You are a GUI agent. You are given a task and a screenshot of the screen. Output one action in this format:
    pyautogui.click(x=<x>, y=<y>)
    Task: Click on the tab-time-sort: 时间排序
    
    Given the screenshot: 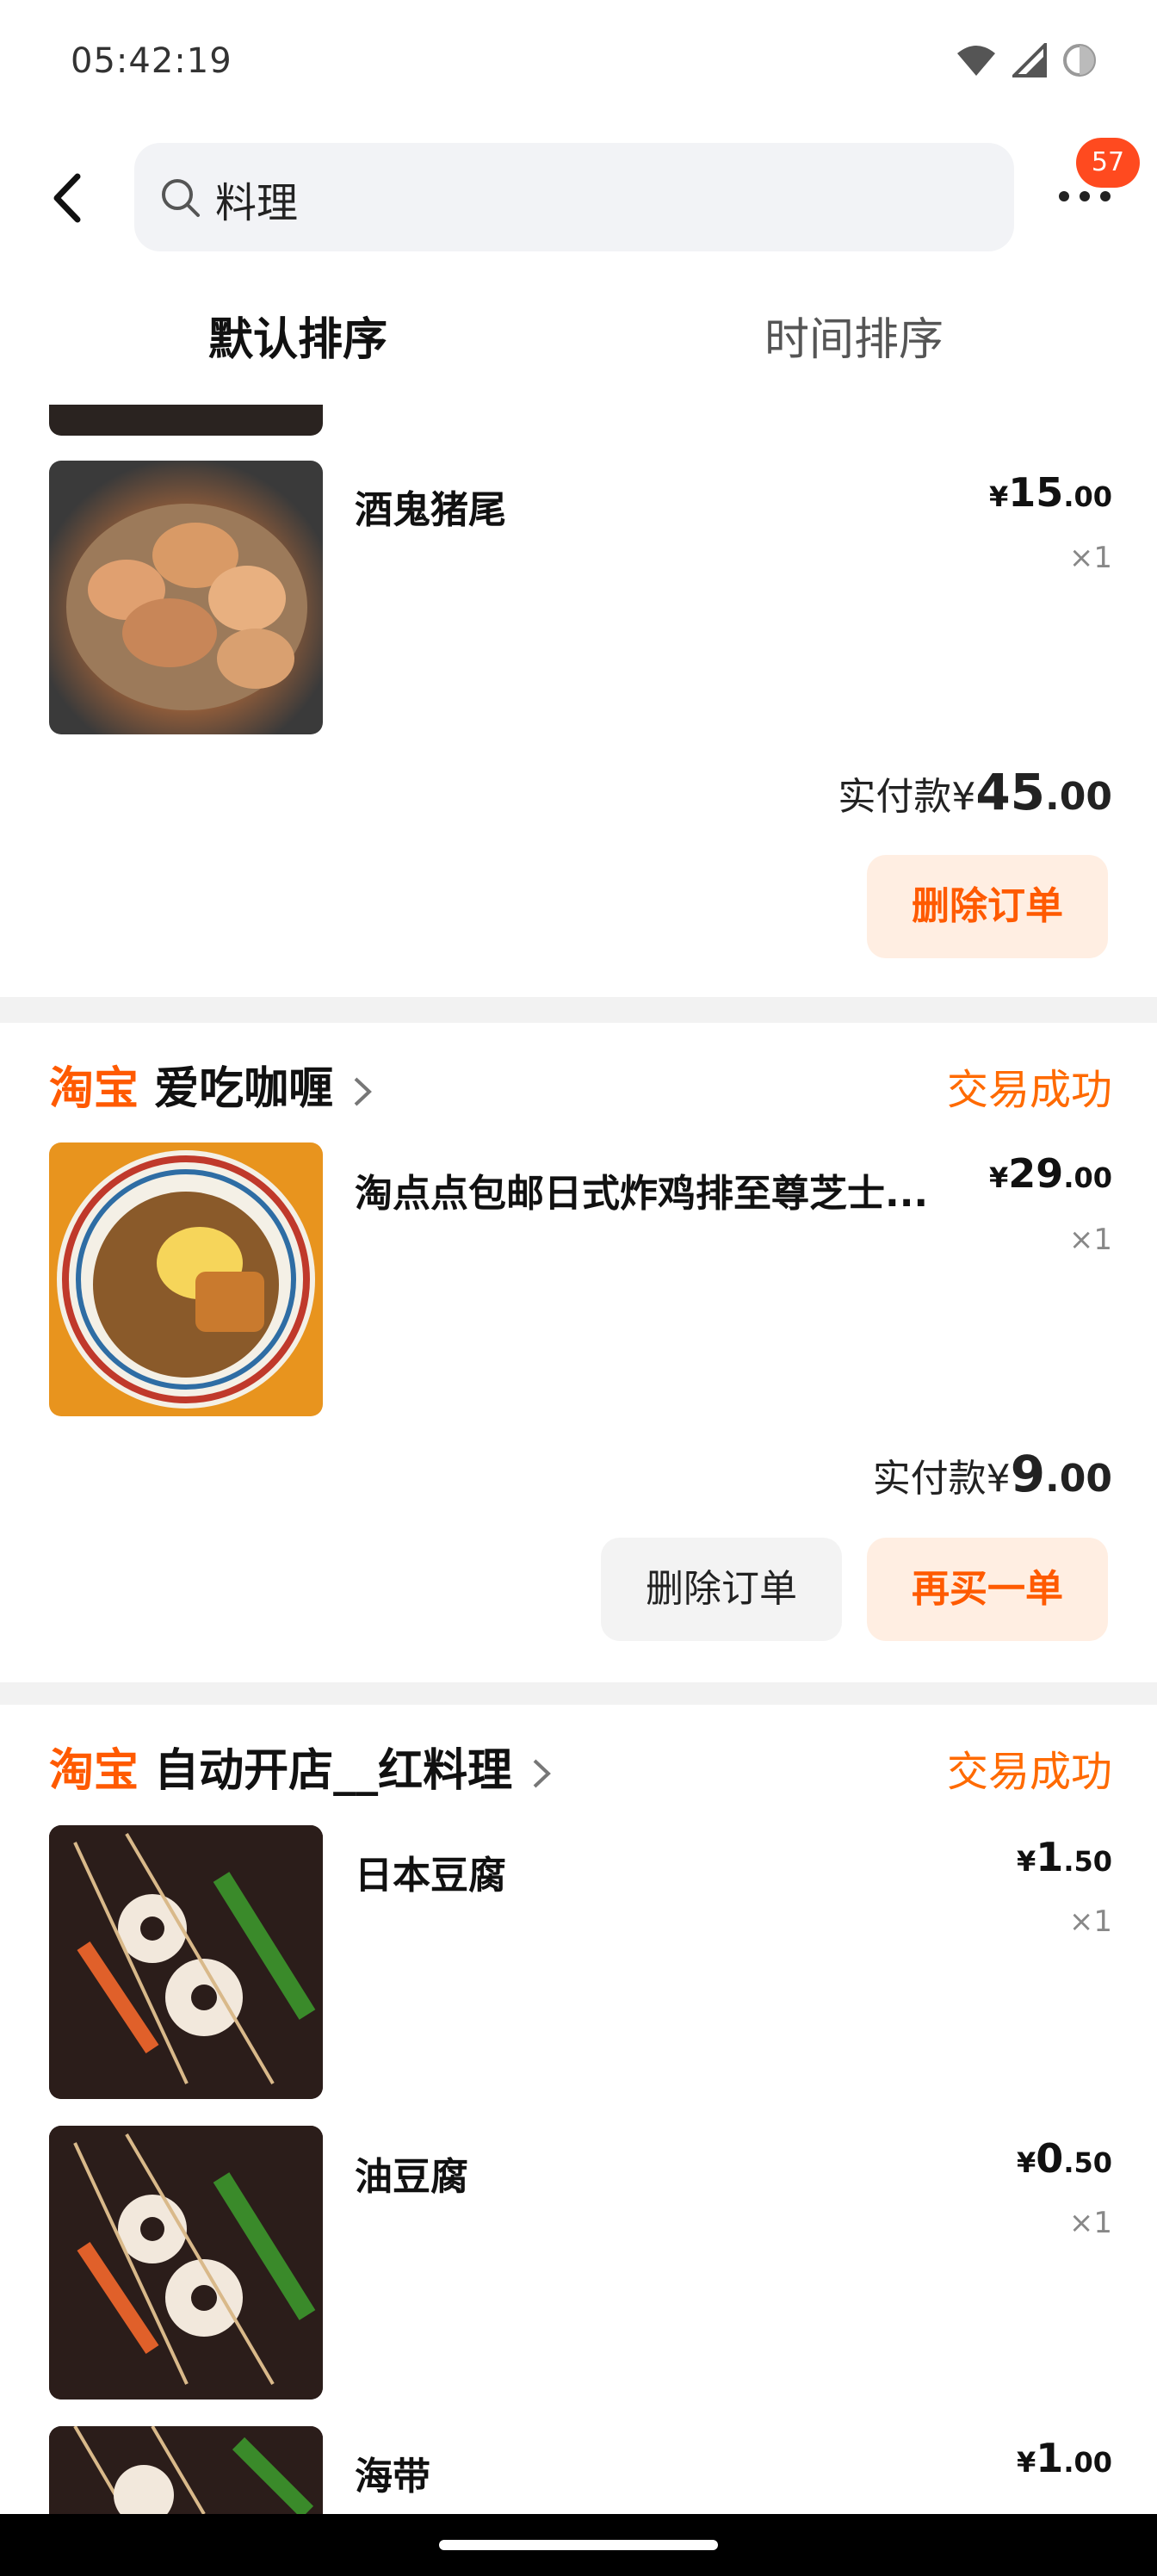 What is the action you would take?
    pyautogui.click(x=854, y=335)
    